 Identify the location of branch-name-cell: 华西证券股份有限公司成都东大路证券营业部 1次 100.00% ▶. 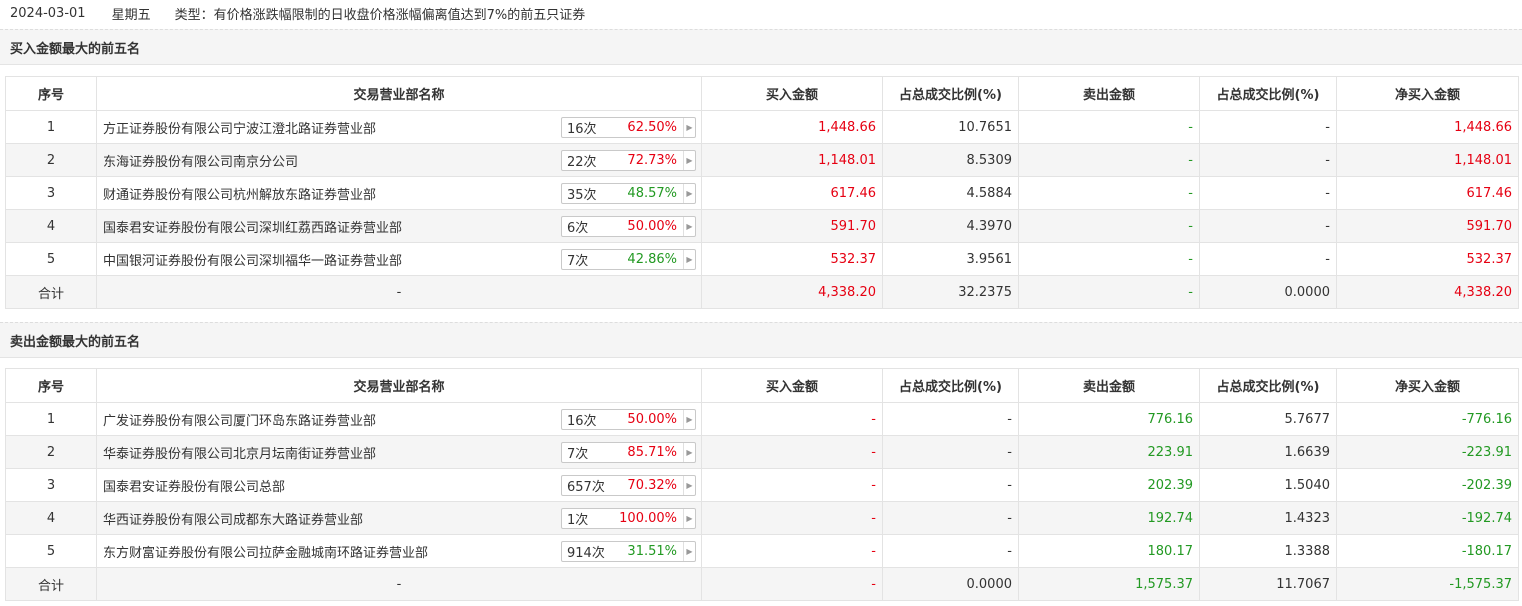
(399, 518).